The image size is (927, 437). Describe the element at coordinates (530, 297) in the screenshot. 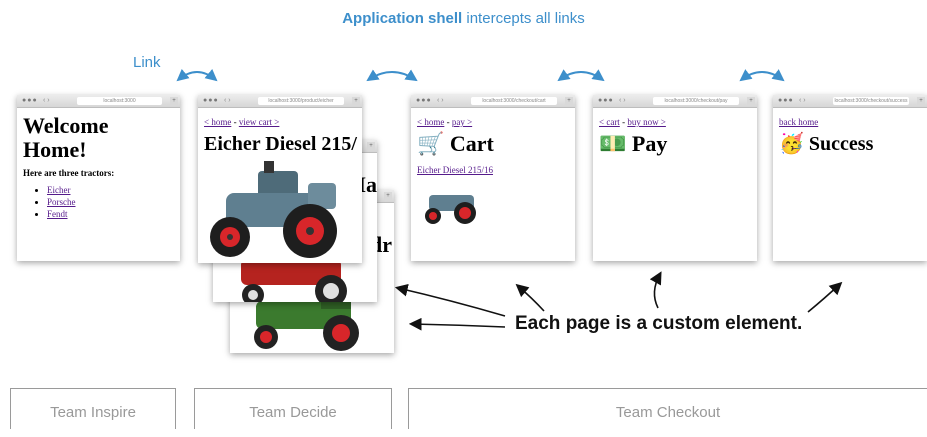

I see `callout-arrow-cart` at that location.